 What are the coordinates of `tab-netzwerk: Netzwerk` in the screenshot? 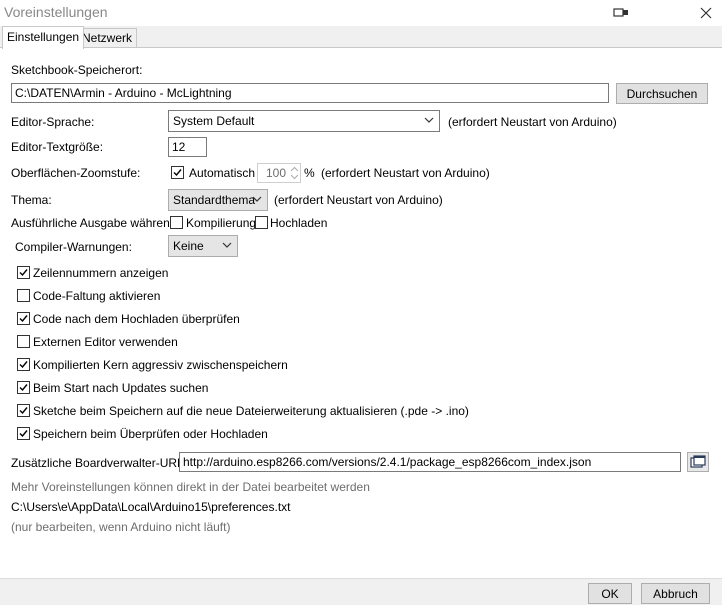 It's located at (107, 38).